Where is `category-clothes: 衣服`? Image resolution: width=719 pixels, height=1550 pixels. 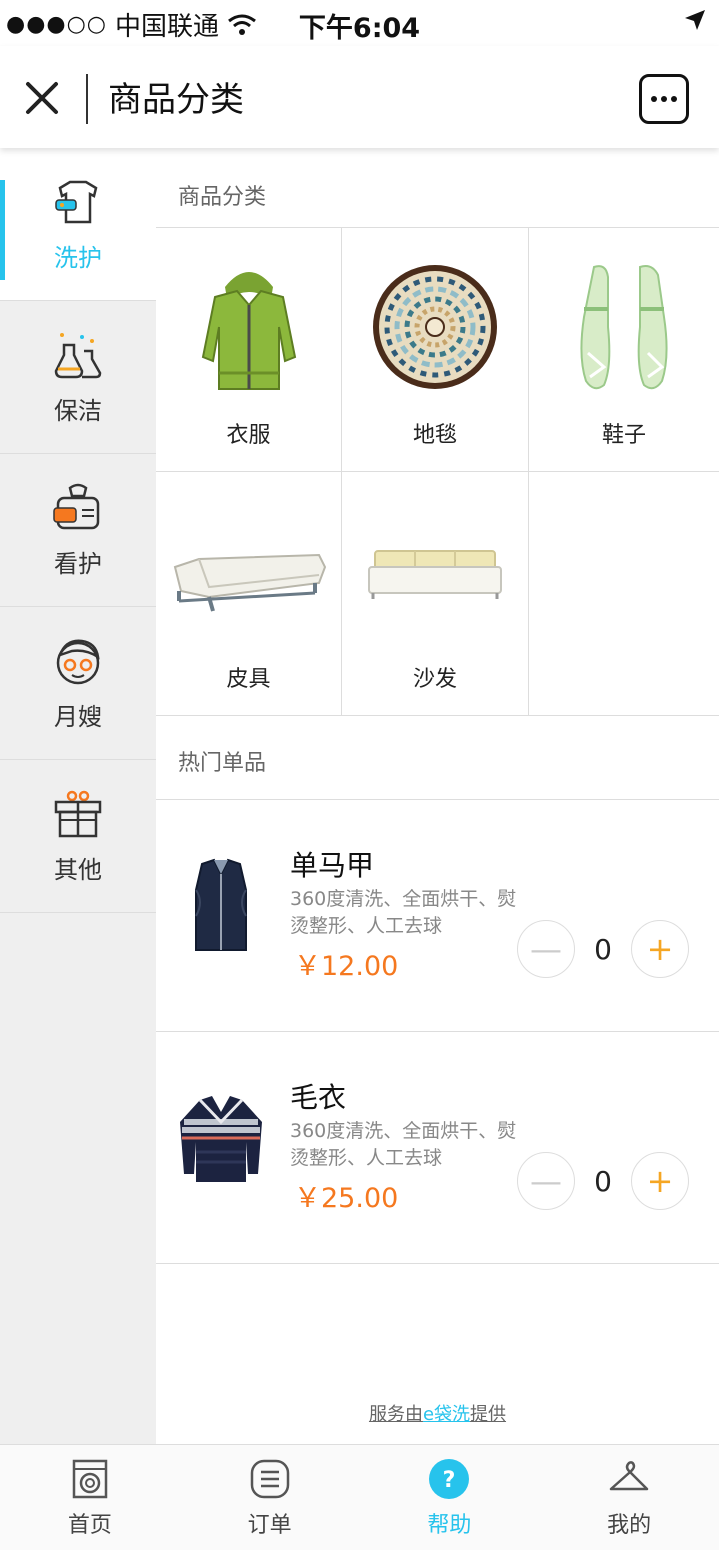
category-clothes: 衣服 is located at coordinates (249, 350).